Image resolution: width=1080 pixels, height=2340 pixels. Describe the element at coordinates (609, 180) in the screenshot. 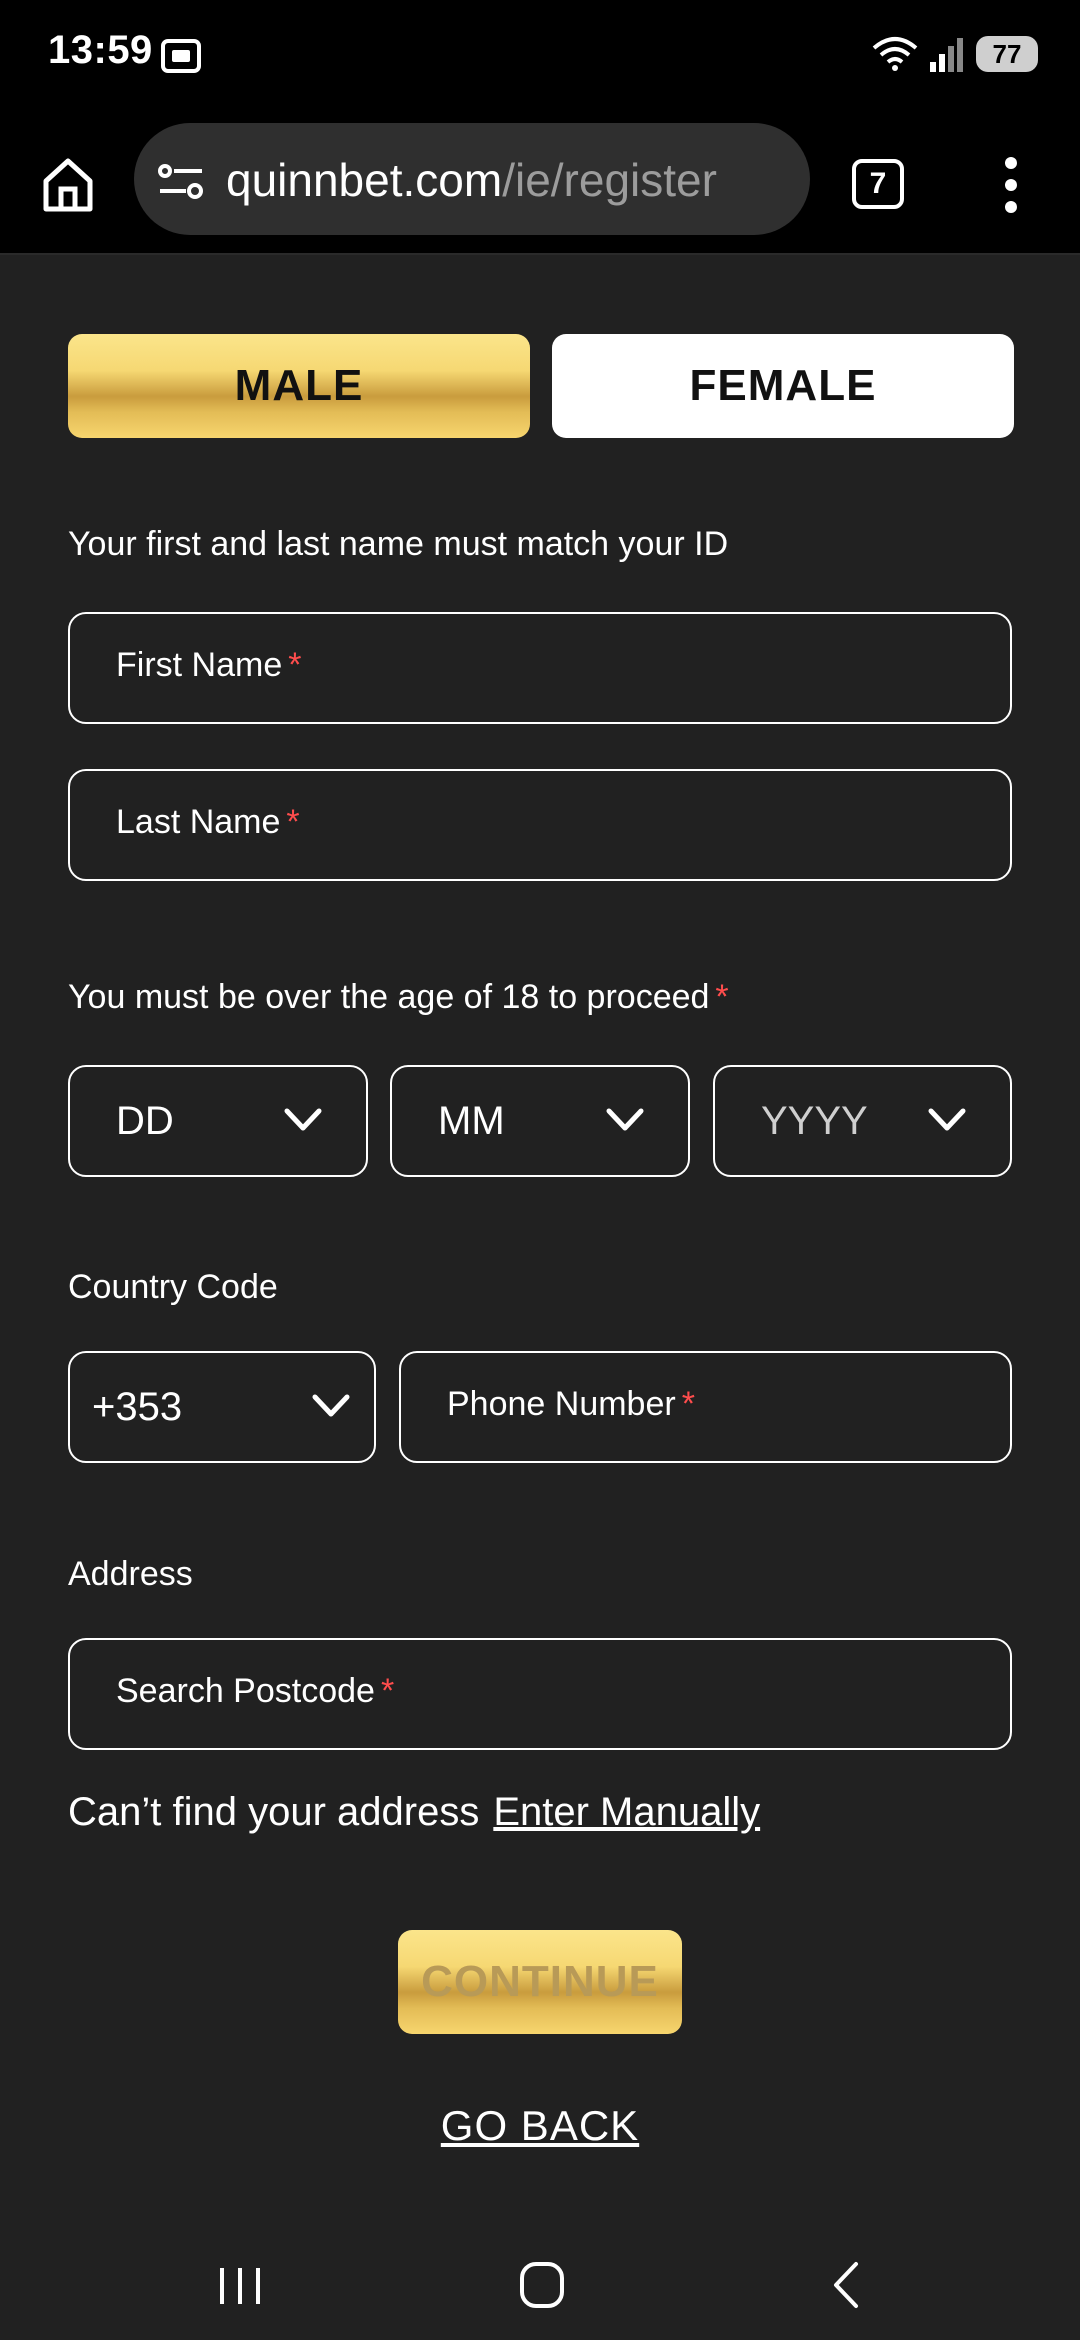

I see `url-path: /ie/register` at that location.